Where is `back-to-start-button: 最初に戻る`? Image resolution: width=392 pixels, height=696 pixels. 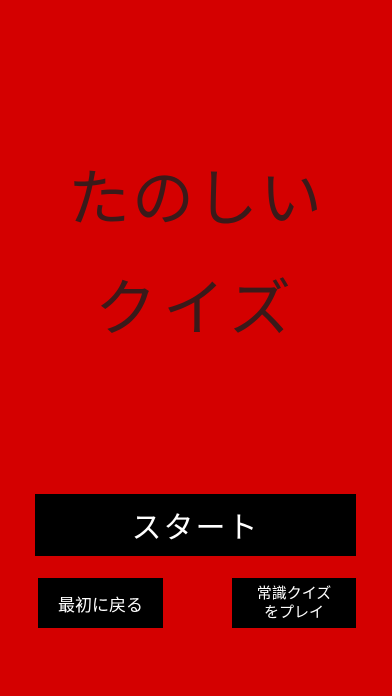
back-to-start-button: 最初に戻る is located at coordinates (100, 603).